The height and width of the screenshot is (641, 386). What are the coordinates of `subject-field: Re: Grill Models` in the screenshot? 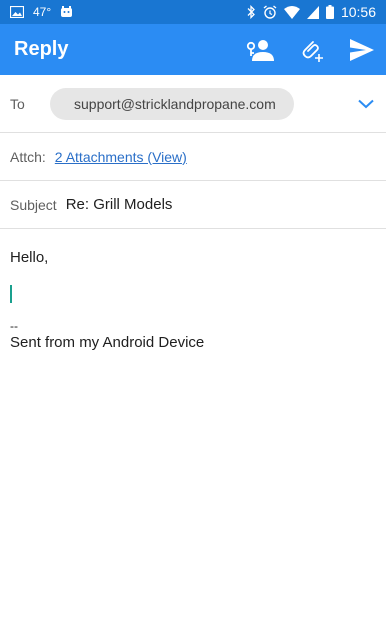 It's located at (119, 204).